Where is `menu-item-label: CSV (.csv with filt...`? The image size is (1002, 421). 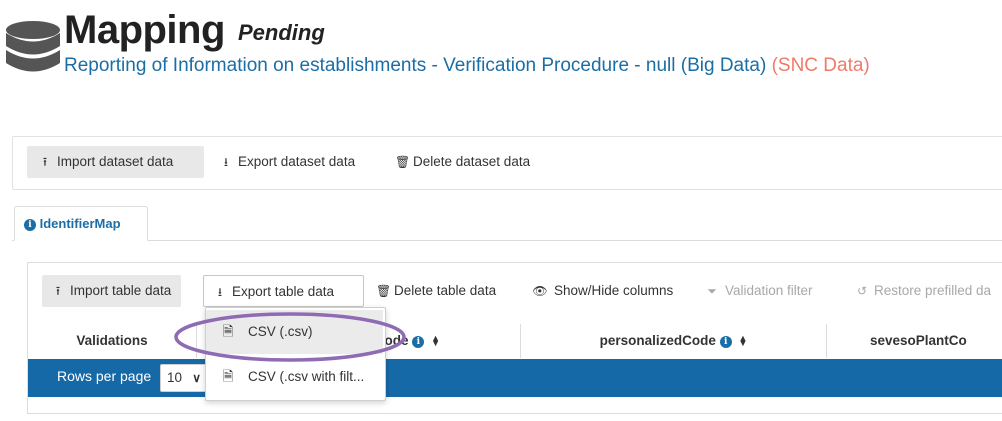 menu-item-label: CSV (.csv with filt... is located at coordinates (306, 376).